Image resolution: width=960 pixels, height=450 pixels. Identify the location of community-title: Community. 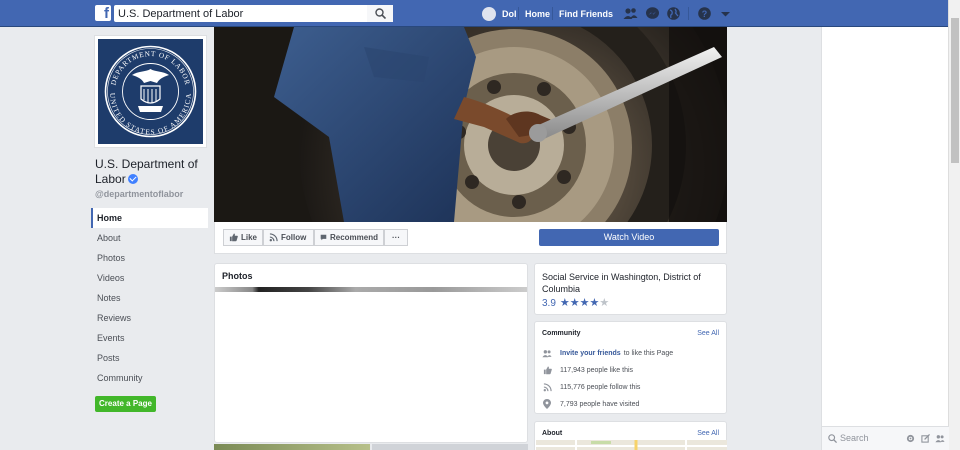
(561, 333).